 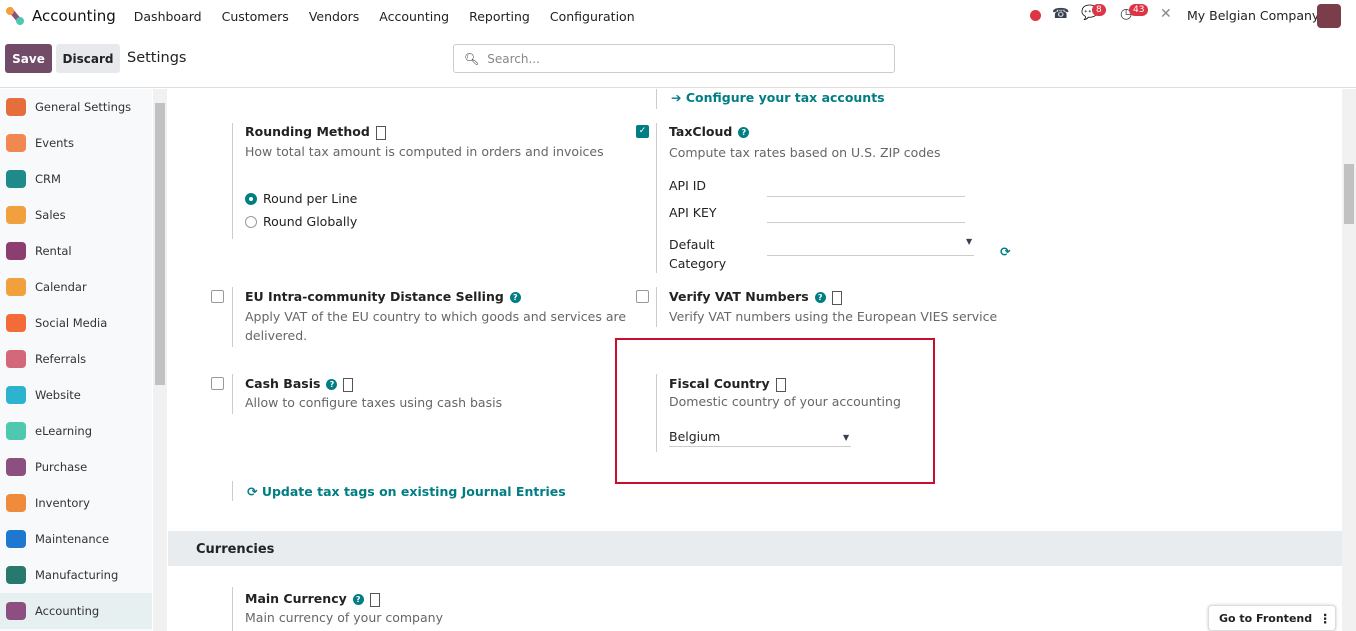 I want to click on events-app-icon, so click(x=16, y=143).